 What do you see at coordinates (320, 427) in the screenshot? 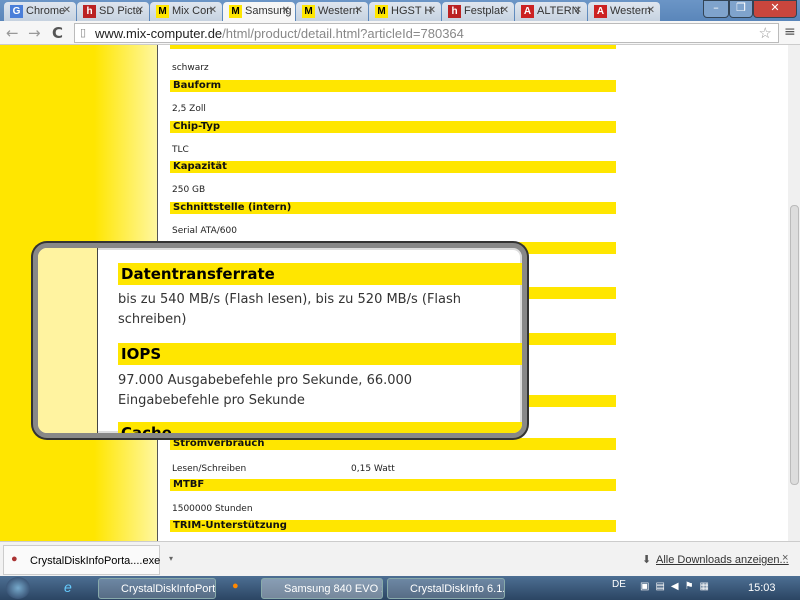
I see `magnified-header: Cache` at bounding box center [320, 427].